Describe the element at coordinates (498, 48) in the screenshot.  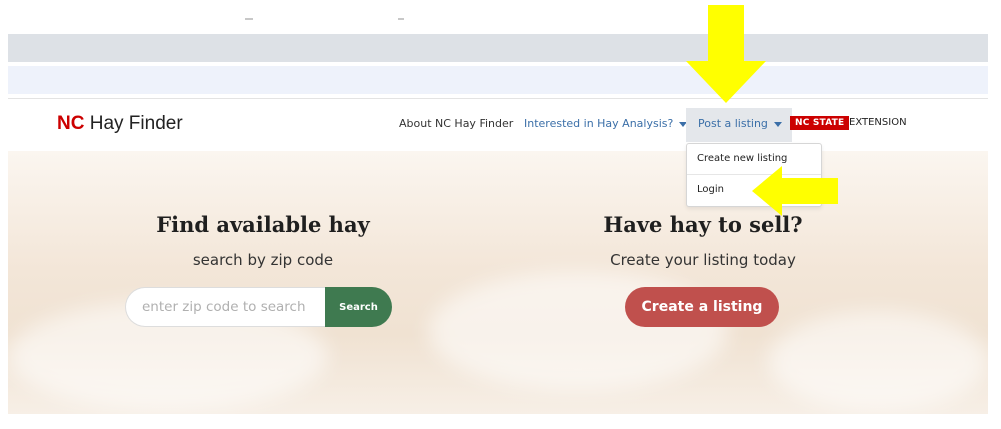
I see `browser-bar` at that location.